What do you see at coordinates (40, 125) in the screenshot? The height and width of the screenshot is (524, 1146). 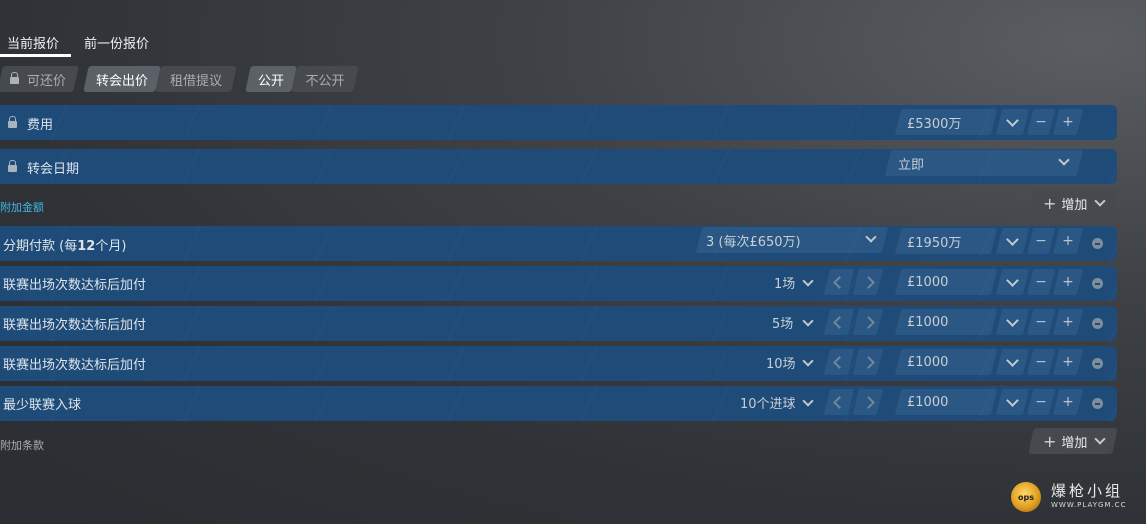 I see `fee-label: 费用` at bounding box center [40, 125].